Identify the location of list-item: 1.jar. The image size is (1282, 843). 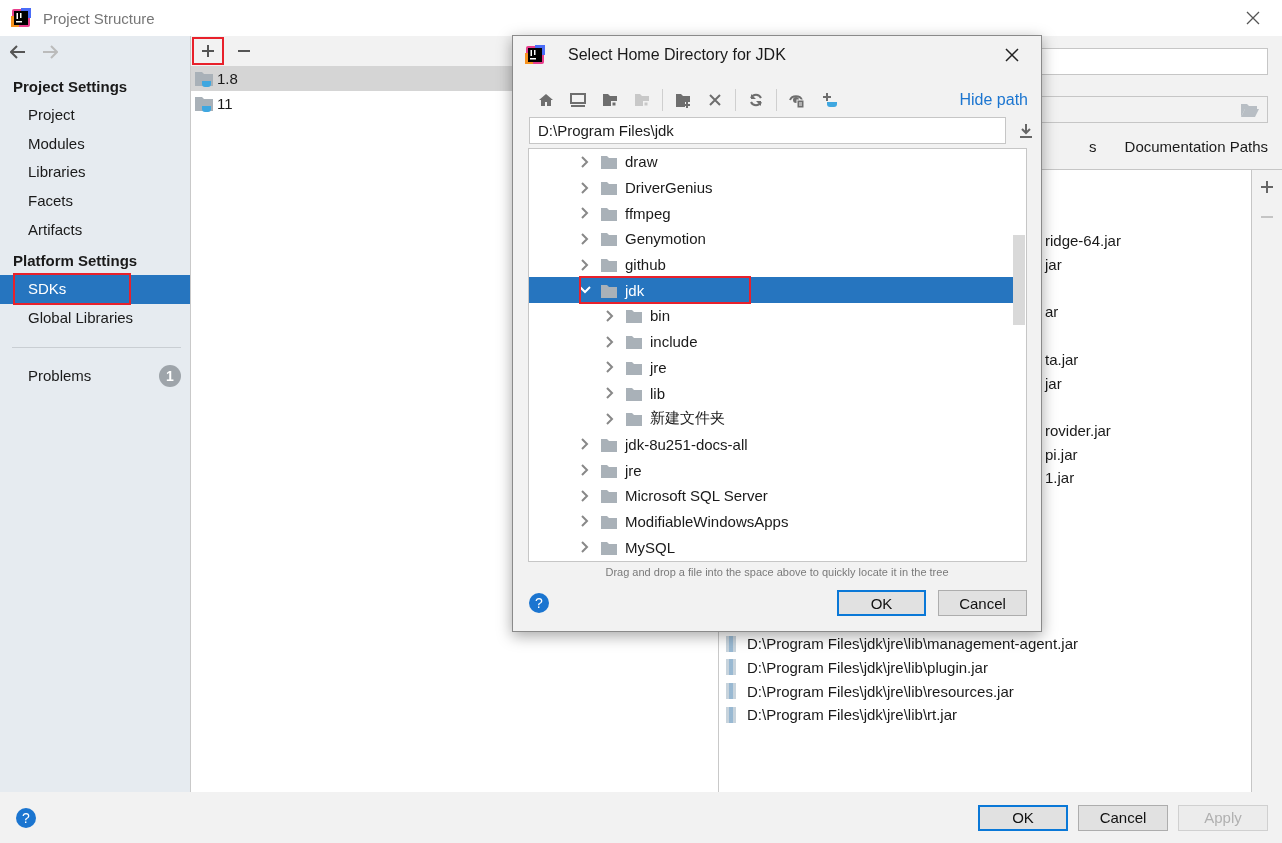
(1060, 478).